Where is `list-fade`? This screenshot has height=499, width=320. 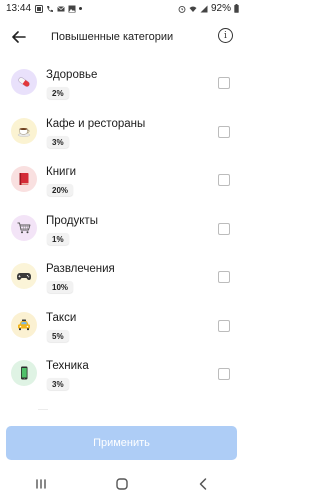 list-fade is located at coordinates (121, 411).